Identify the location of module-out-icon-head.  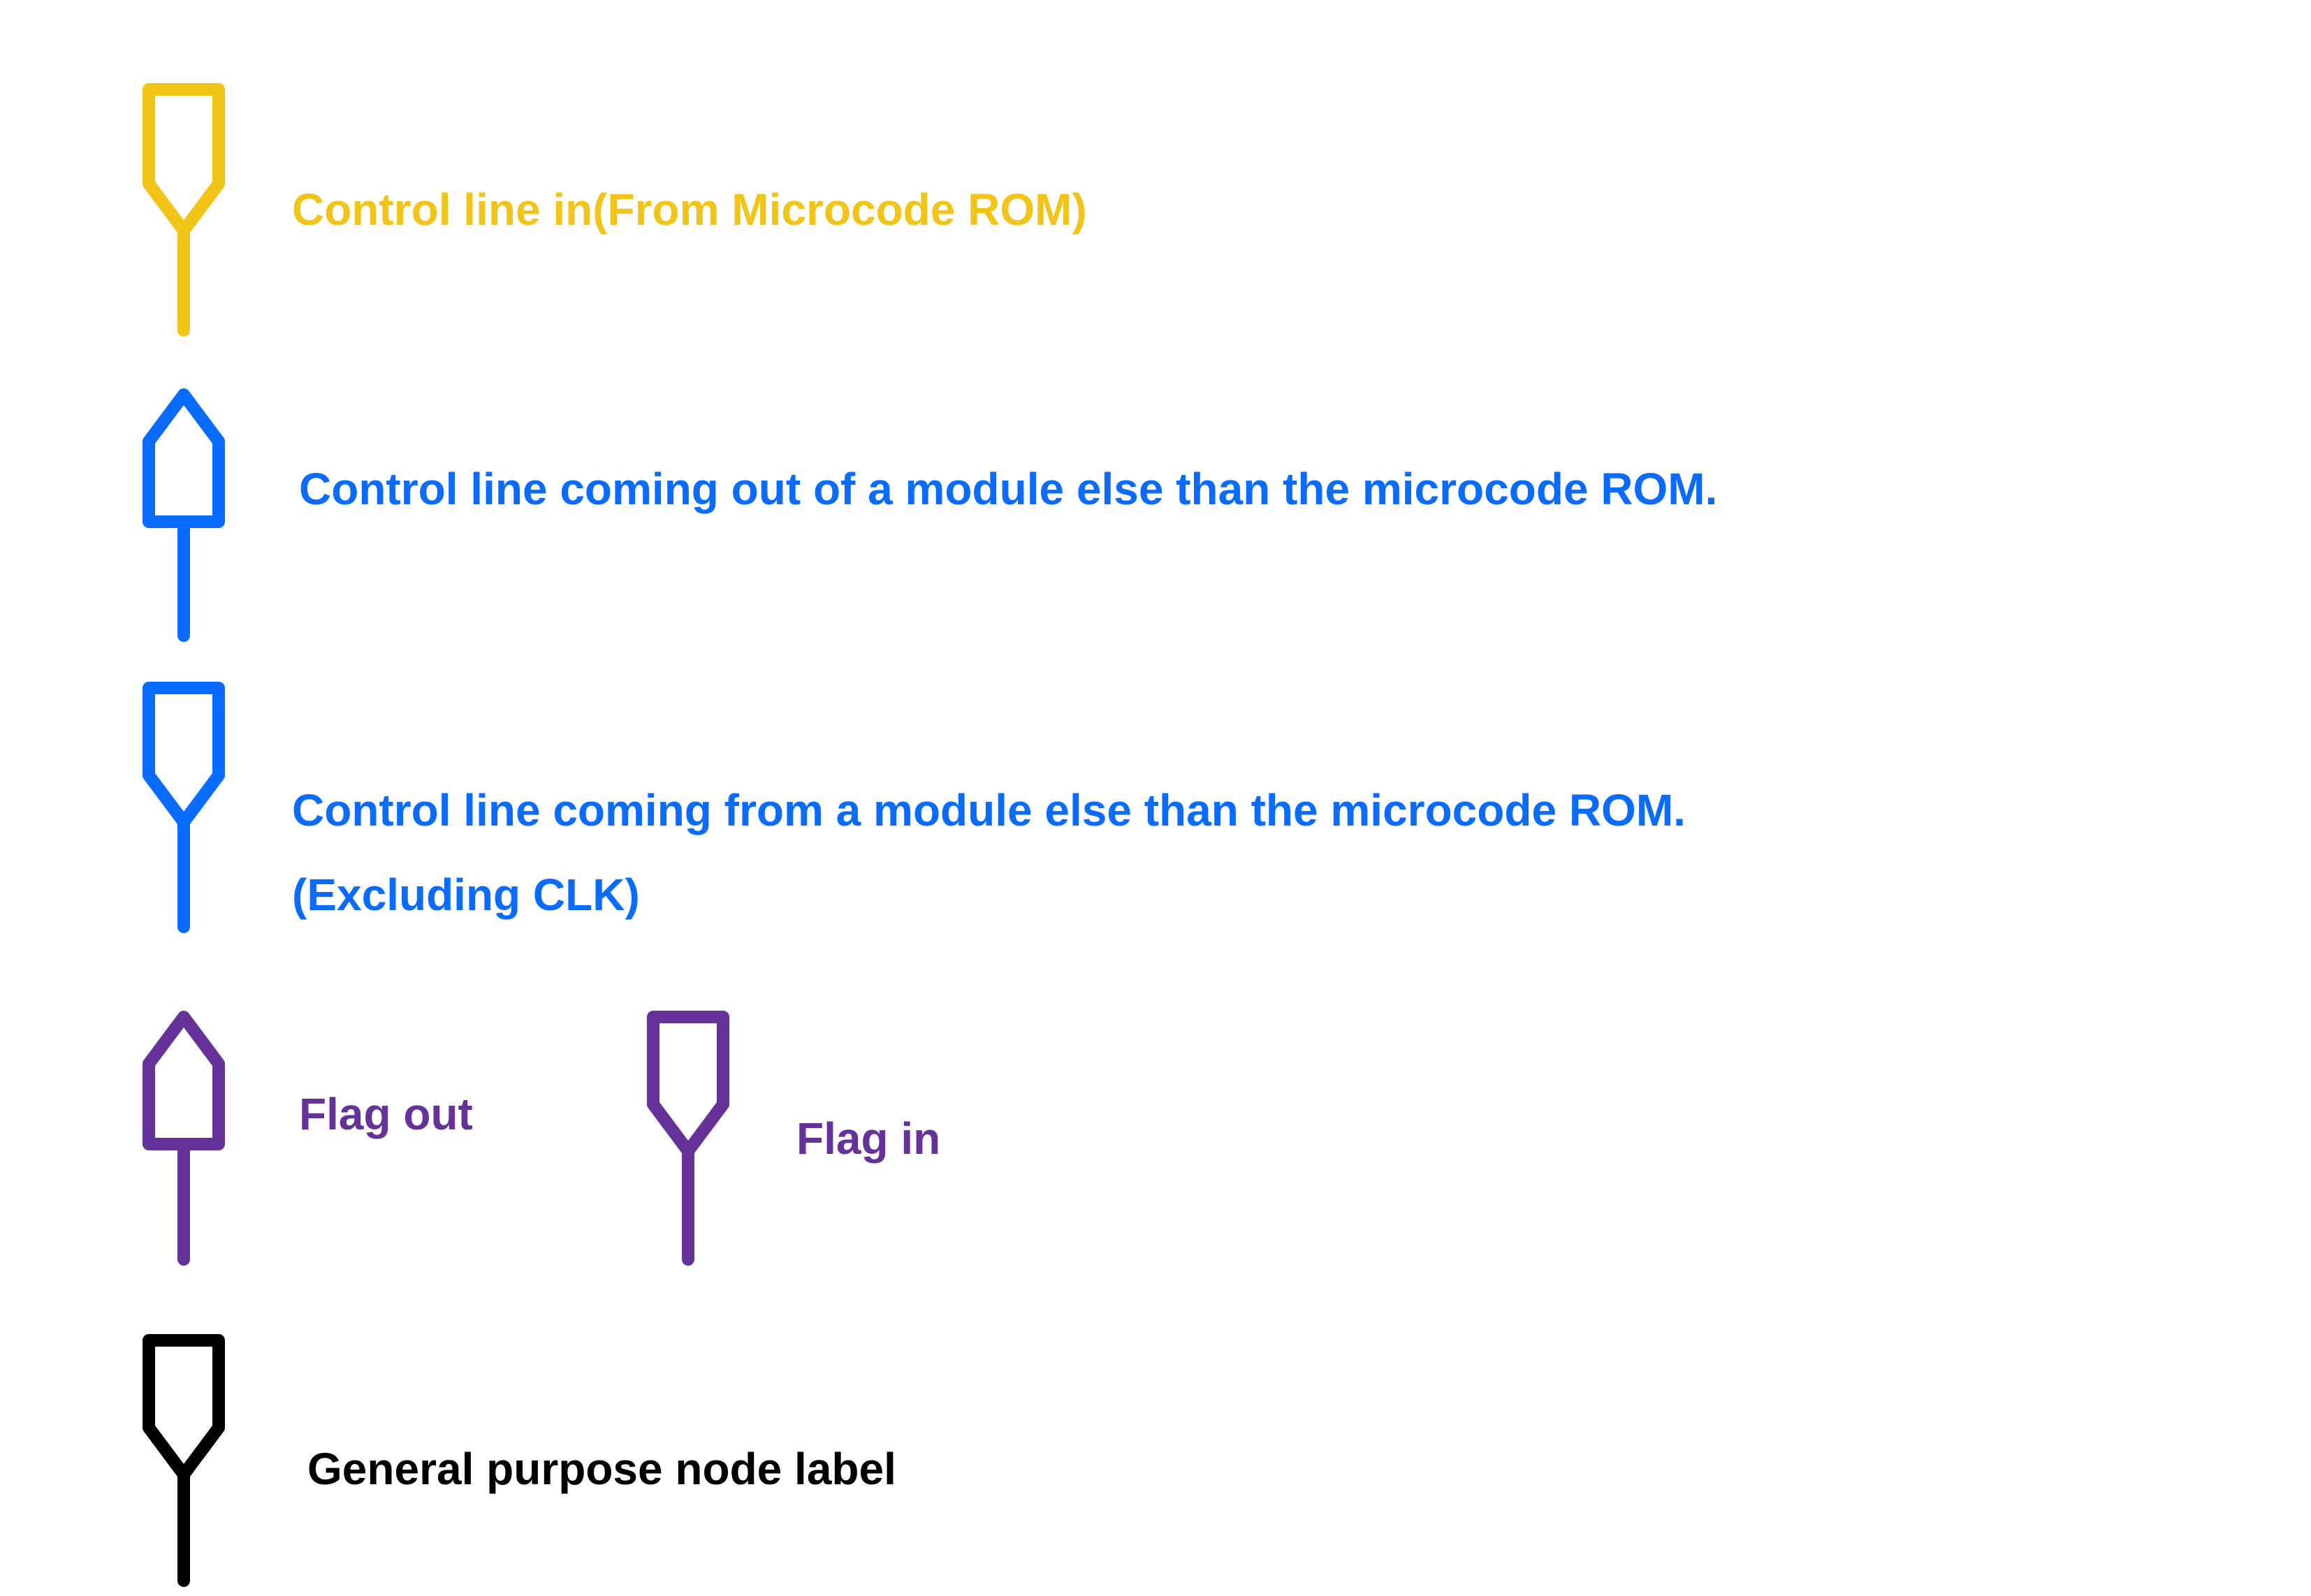
(184, 458).